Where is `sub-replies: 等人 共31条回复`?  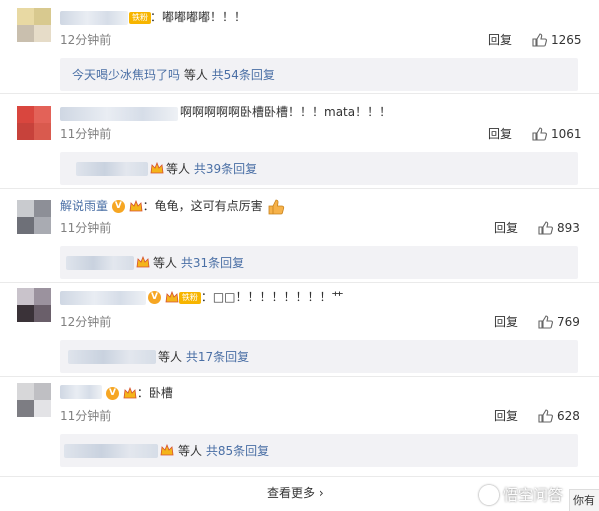 sub-replies: 等人 共31条回复 is located at coordinates (319, 262).